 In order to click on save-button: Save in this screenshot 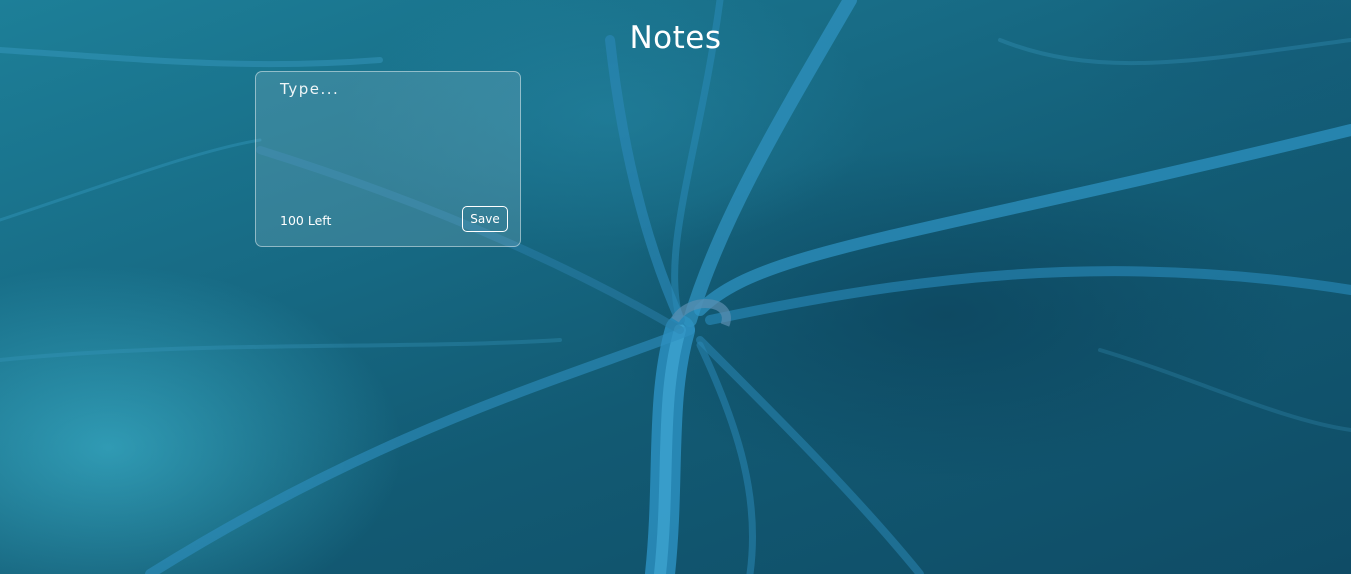, I will do `click(485, 219)`.